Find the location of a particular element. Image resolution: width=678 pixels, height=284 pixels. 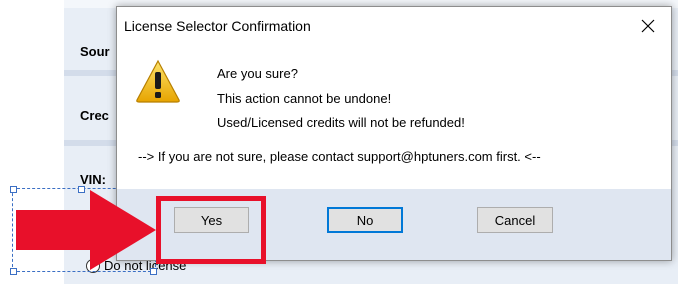

credits-label: Crec is located at coordinates (94, 115).